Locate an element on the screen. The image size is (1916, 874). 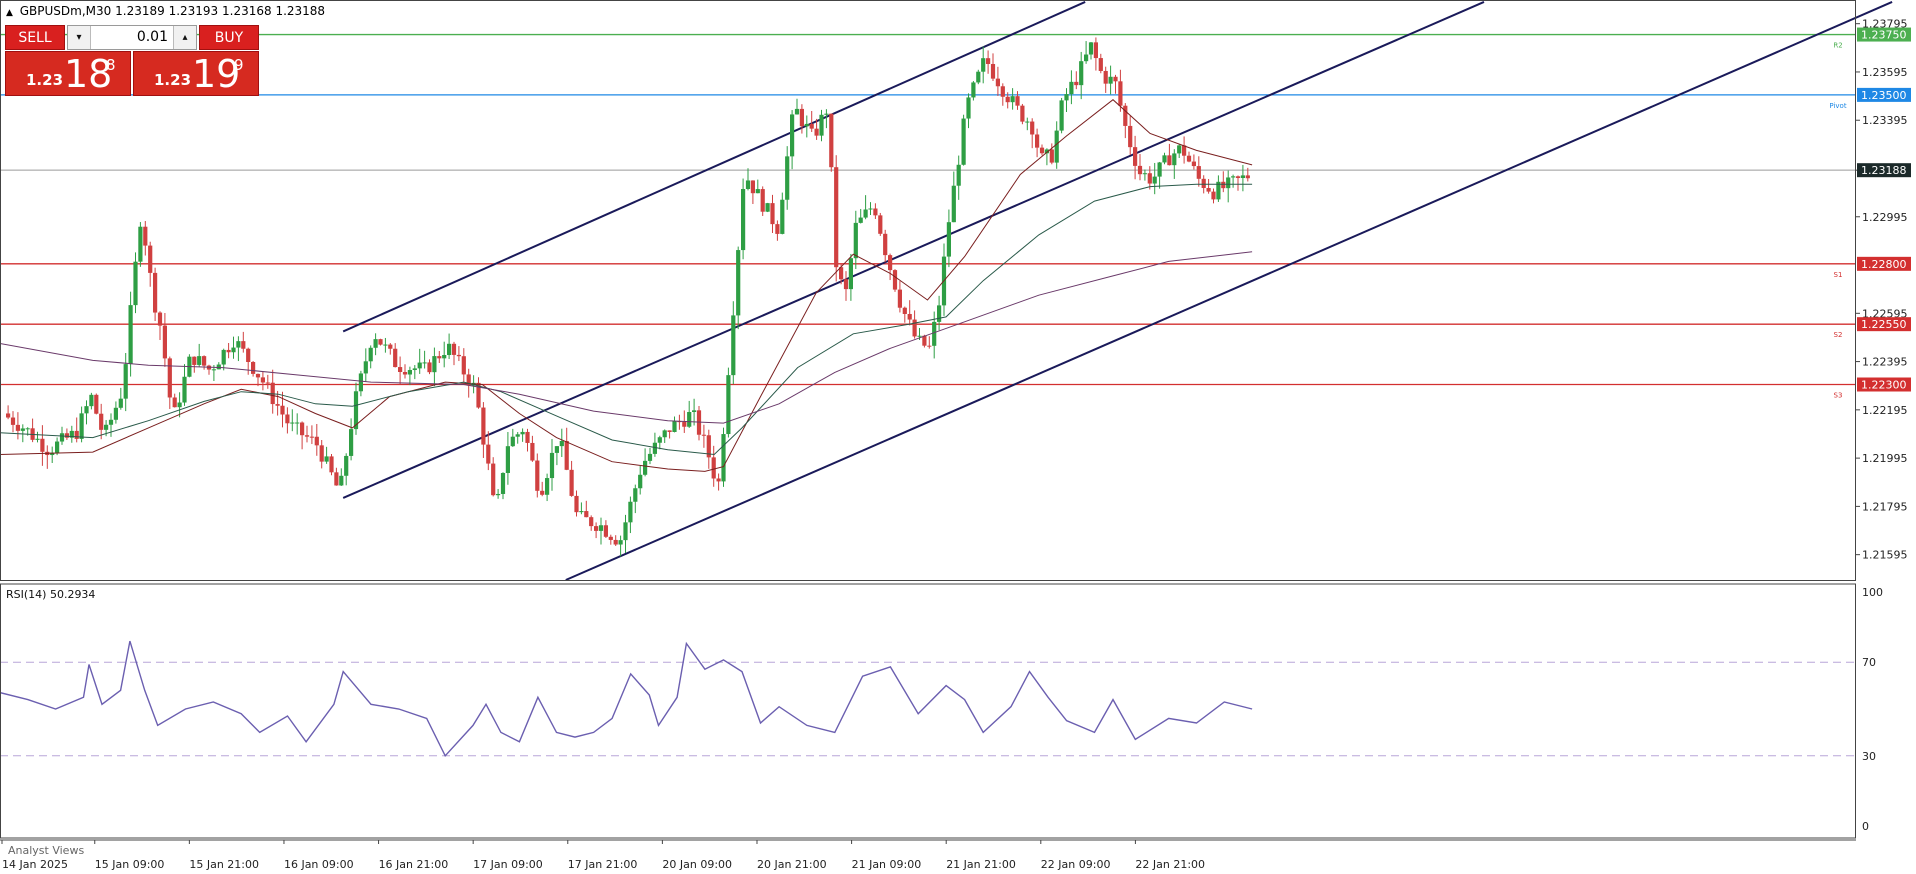
sell-button: SELL is located at coordinates (35, 37).